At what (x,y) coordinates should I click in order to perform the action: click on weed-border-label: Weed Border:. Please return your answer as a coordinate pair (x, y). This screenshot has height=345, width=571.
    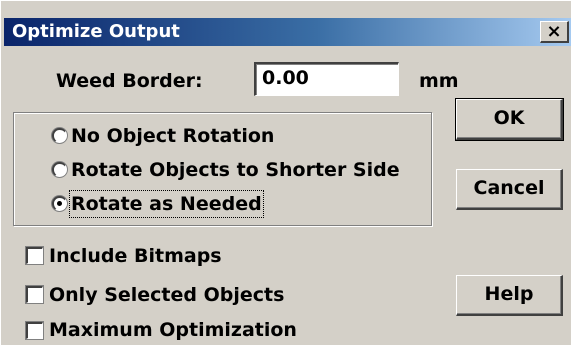
    Looking at the image, I should click on (129, 81).